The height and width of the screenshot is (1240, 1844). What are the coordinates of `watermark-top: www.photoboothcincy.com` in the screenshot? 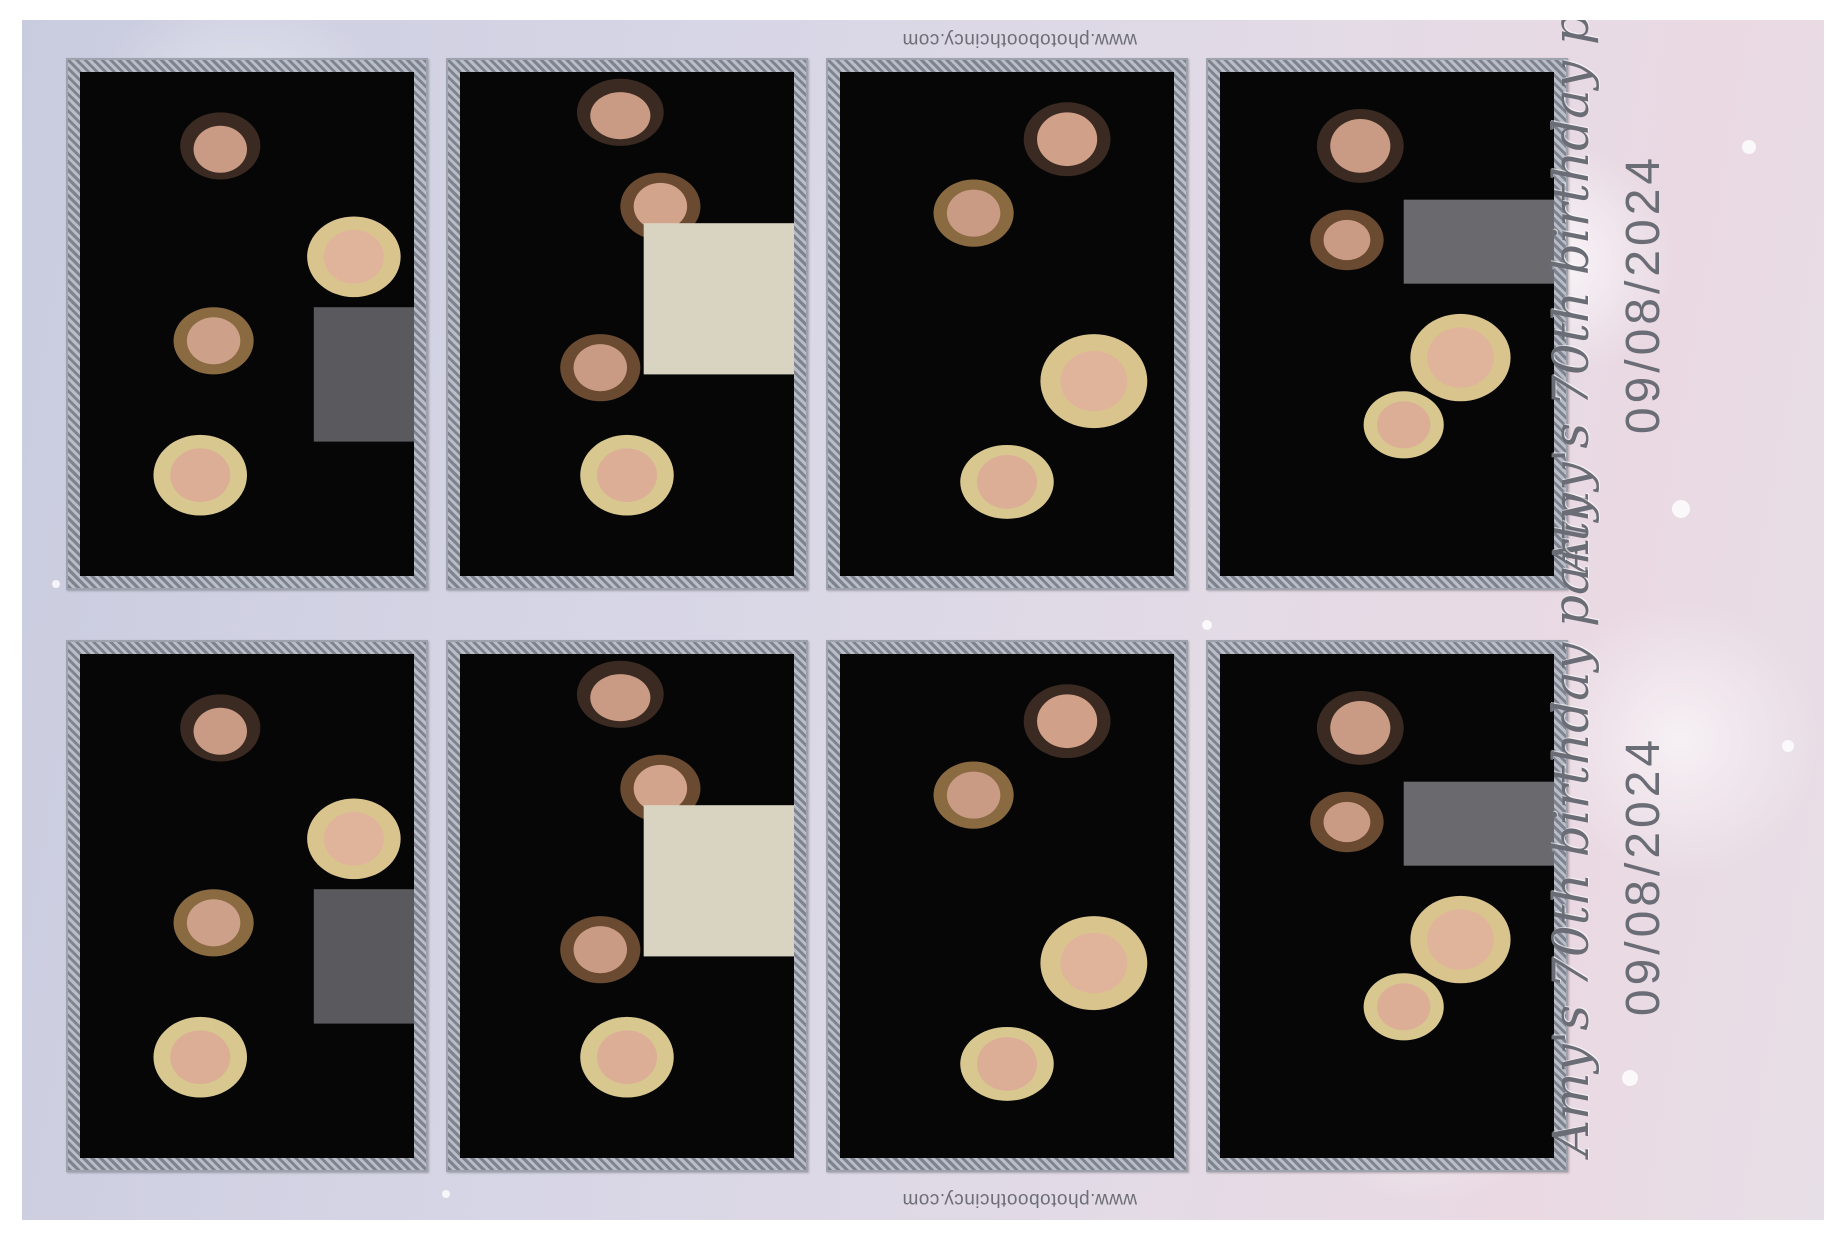 It's located at (1020, 39).